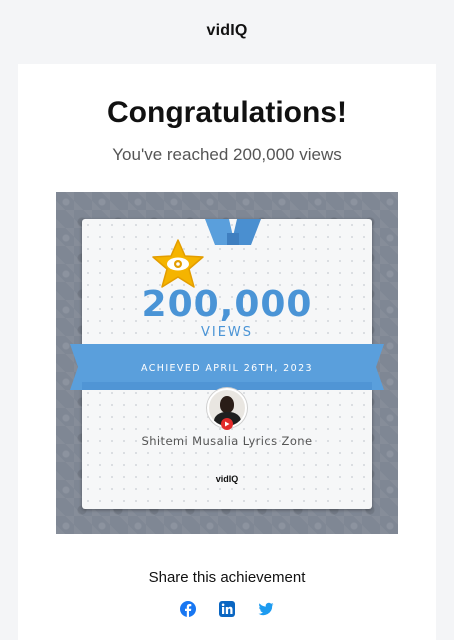 This screenshot has height=640, width=454. I want to click on facebook-icon, so click(188, 609).